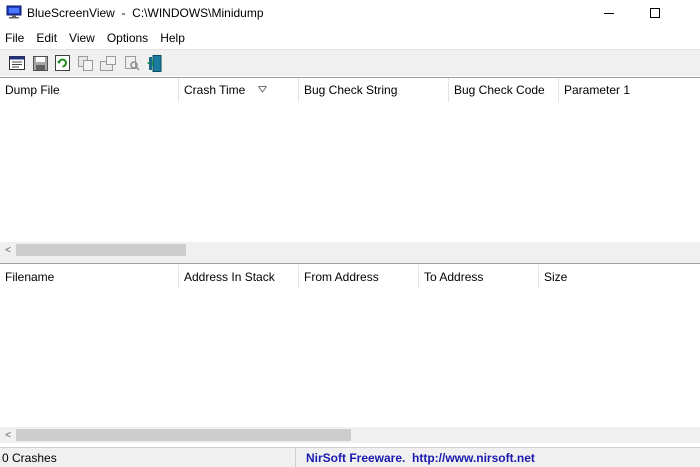 This screenshot has height=467, width=700. What do you see at coordinates (350, 38) in the screenshot?
I see `menu-bar: File Edit View Options Help` at bounding box center [350, 38].